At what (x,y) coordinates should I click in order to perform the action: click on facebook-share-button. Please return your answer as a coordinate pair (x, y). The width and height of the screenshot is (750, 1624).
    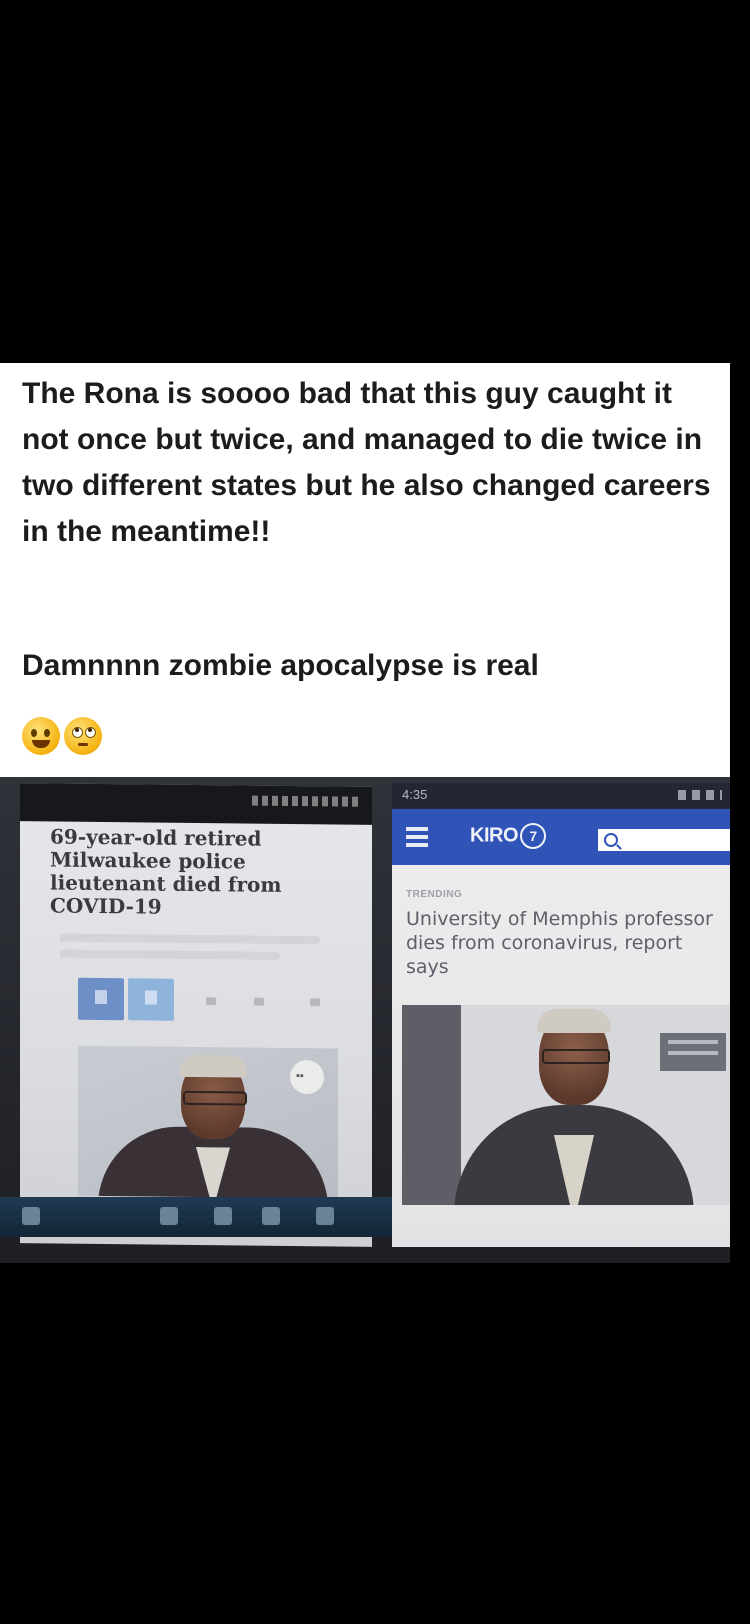
    Looking at the image, I should click on (101, 999).